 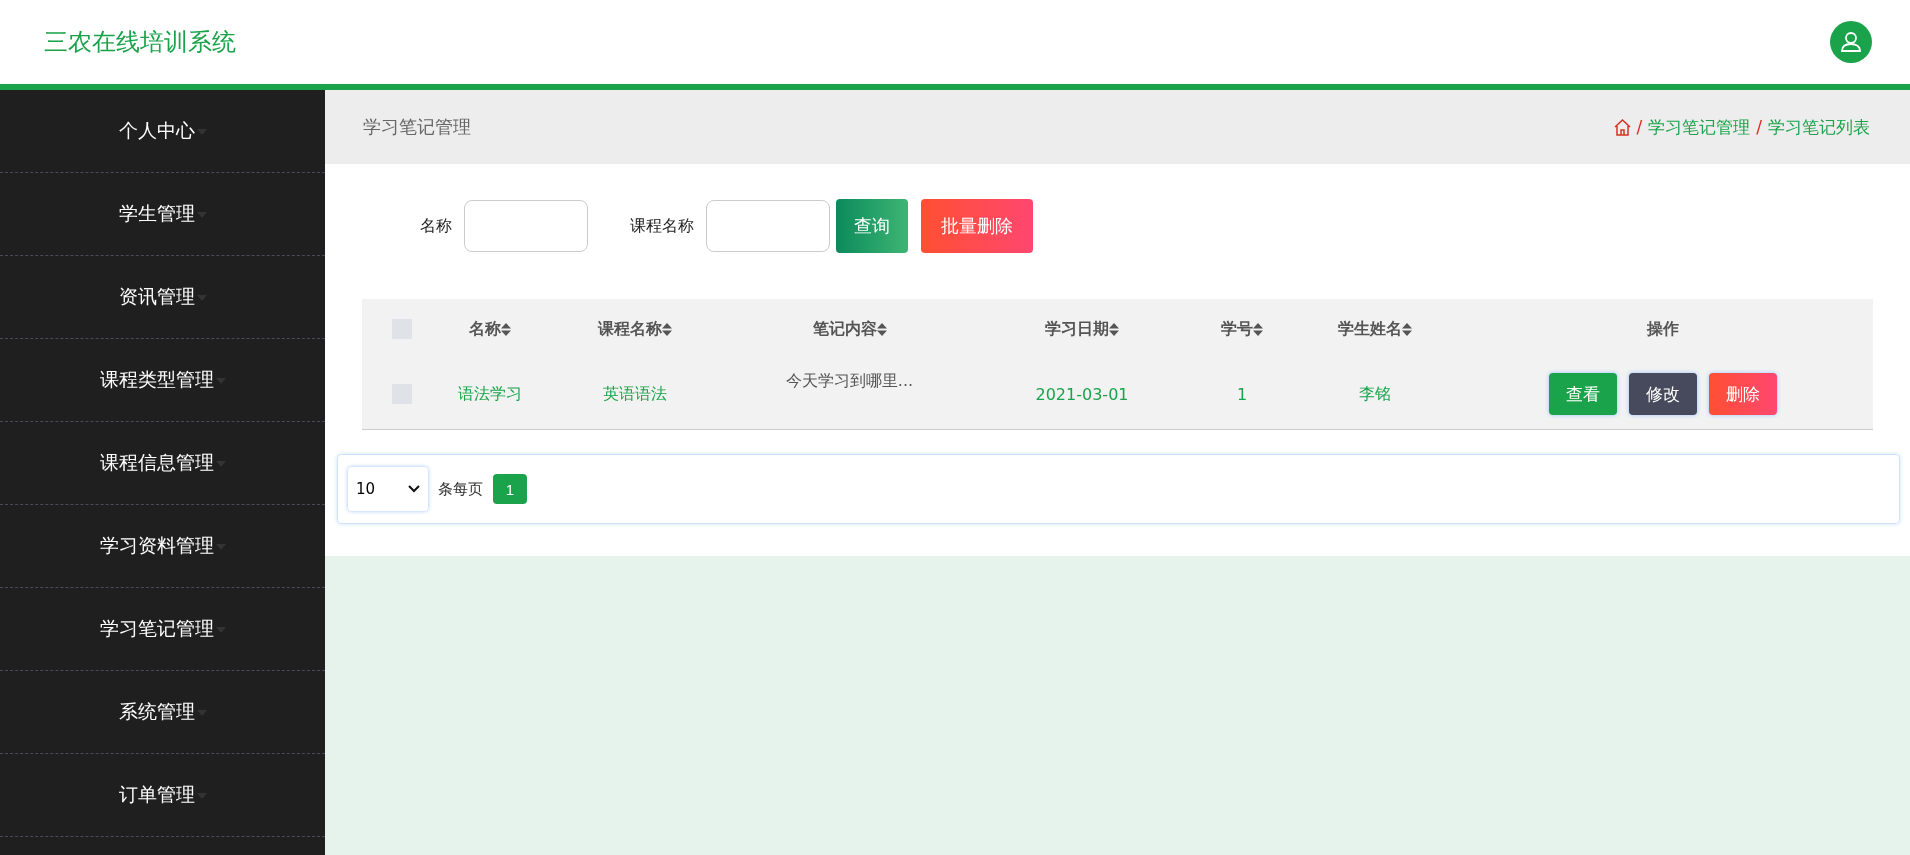 I want to click on user-avatar-button, so click(x=1851, y=42).